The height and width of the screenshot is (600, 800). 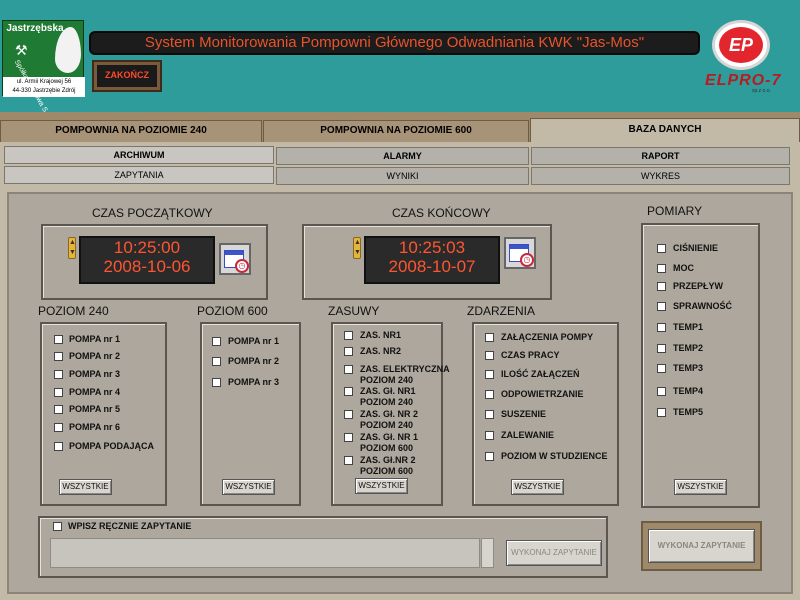 I want to click on logo-addr-line1: ul. Armii Krajowej 56, so click(x=44, y=82).